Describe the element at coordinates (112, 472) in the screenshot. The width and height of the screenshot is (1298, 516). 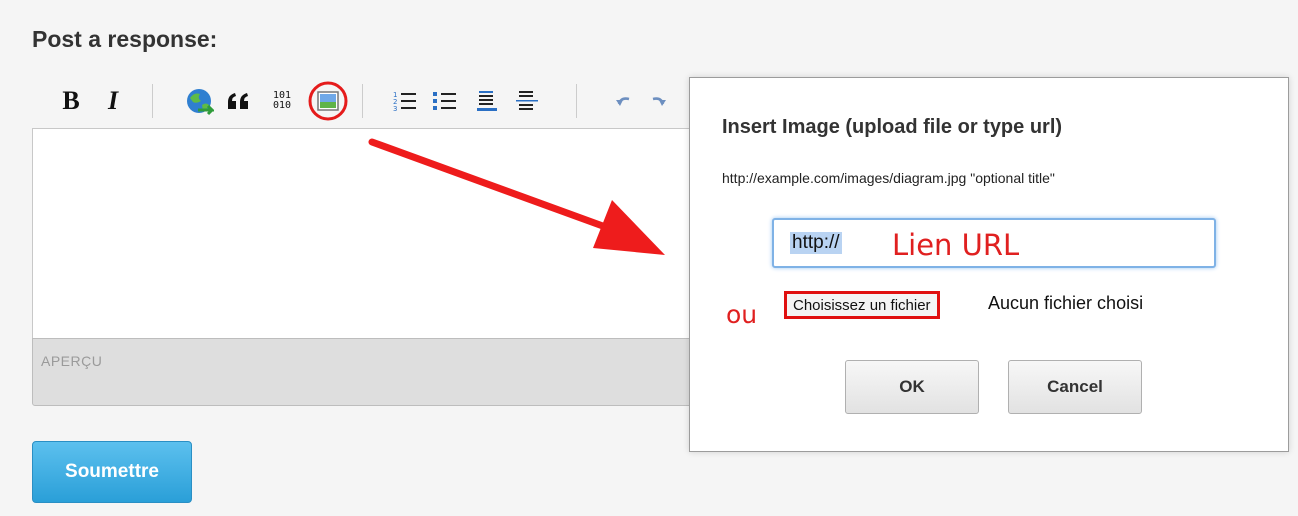
I see `submit-button: Soumettre` at that location.